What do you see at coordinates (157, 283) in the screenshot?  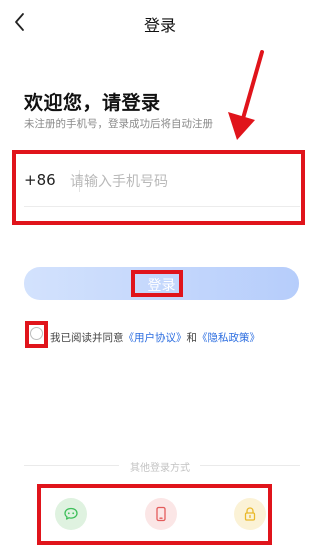 I see `annotation-box-login` at bounding box center [157, 283].